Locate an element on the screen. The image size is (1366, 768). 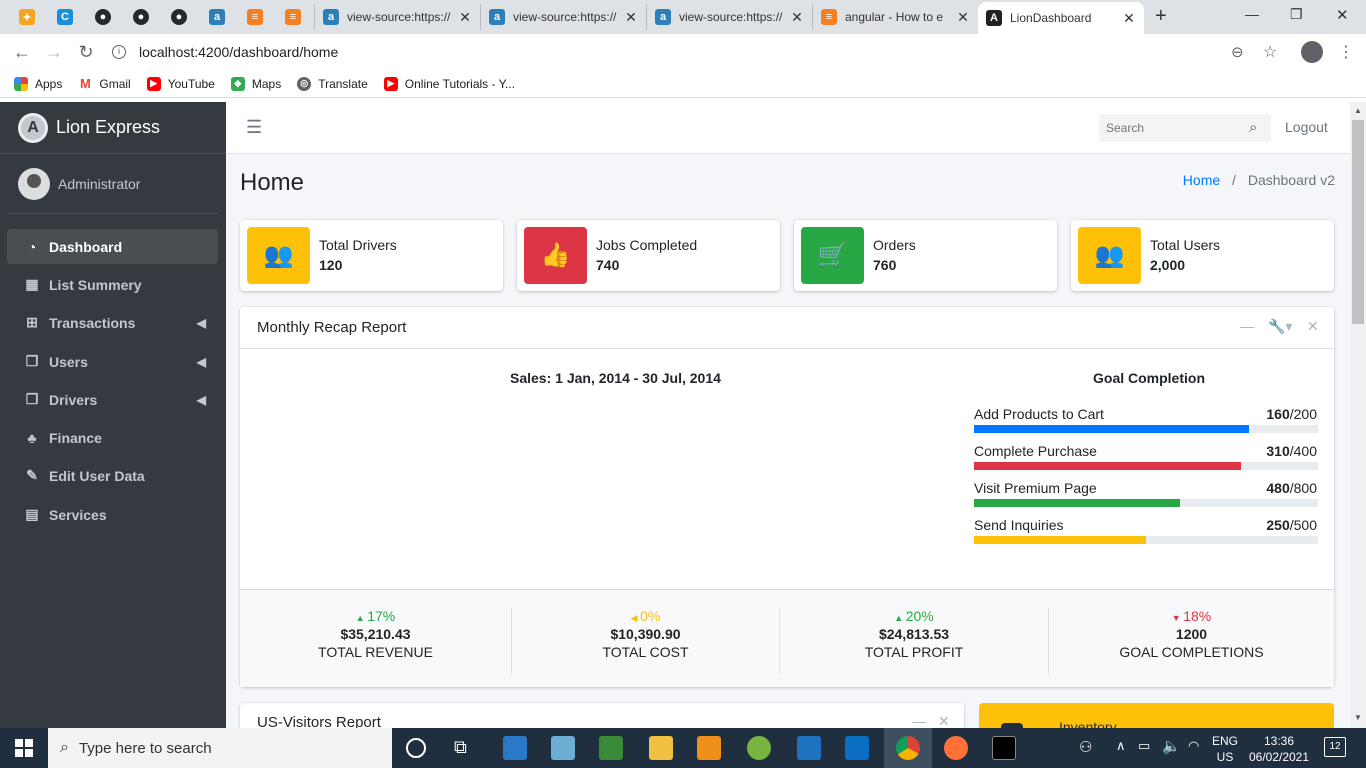
stat-total-cost: ◀ 0% $10,390.90 TOTAL COST is located at coordinates (646, 641).